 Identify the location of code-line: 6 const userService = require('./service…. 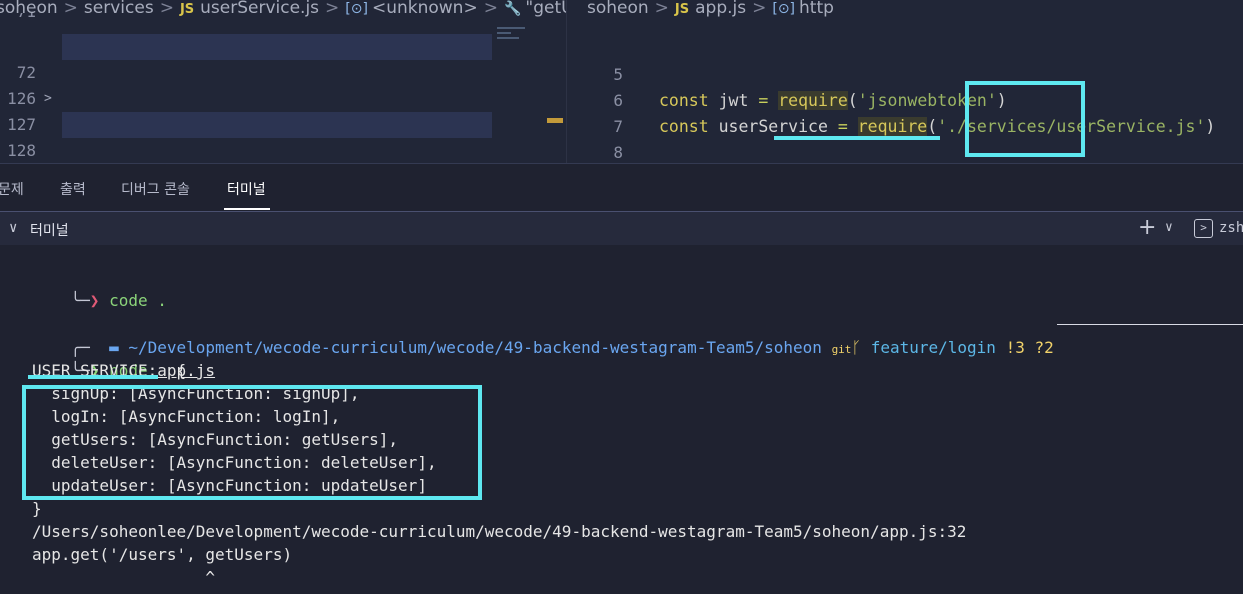
(905, 99).